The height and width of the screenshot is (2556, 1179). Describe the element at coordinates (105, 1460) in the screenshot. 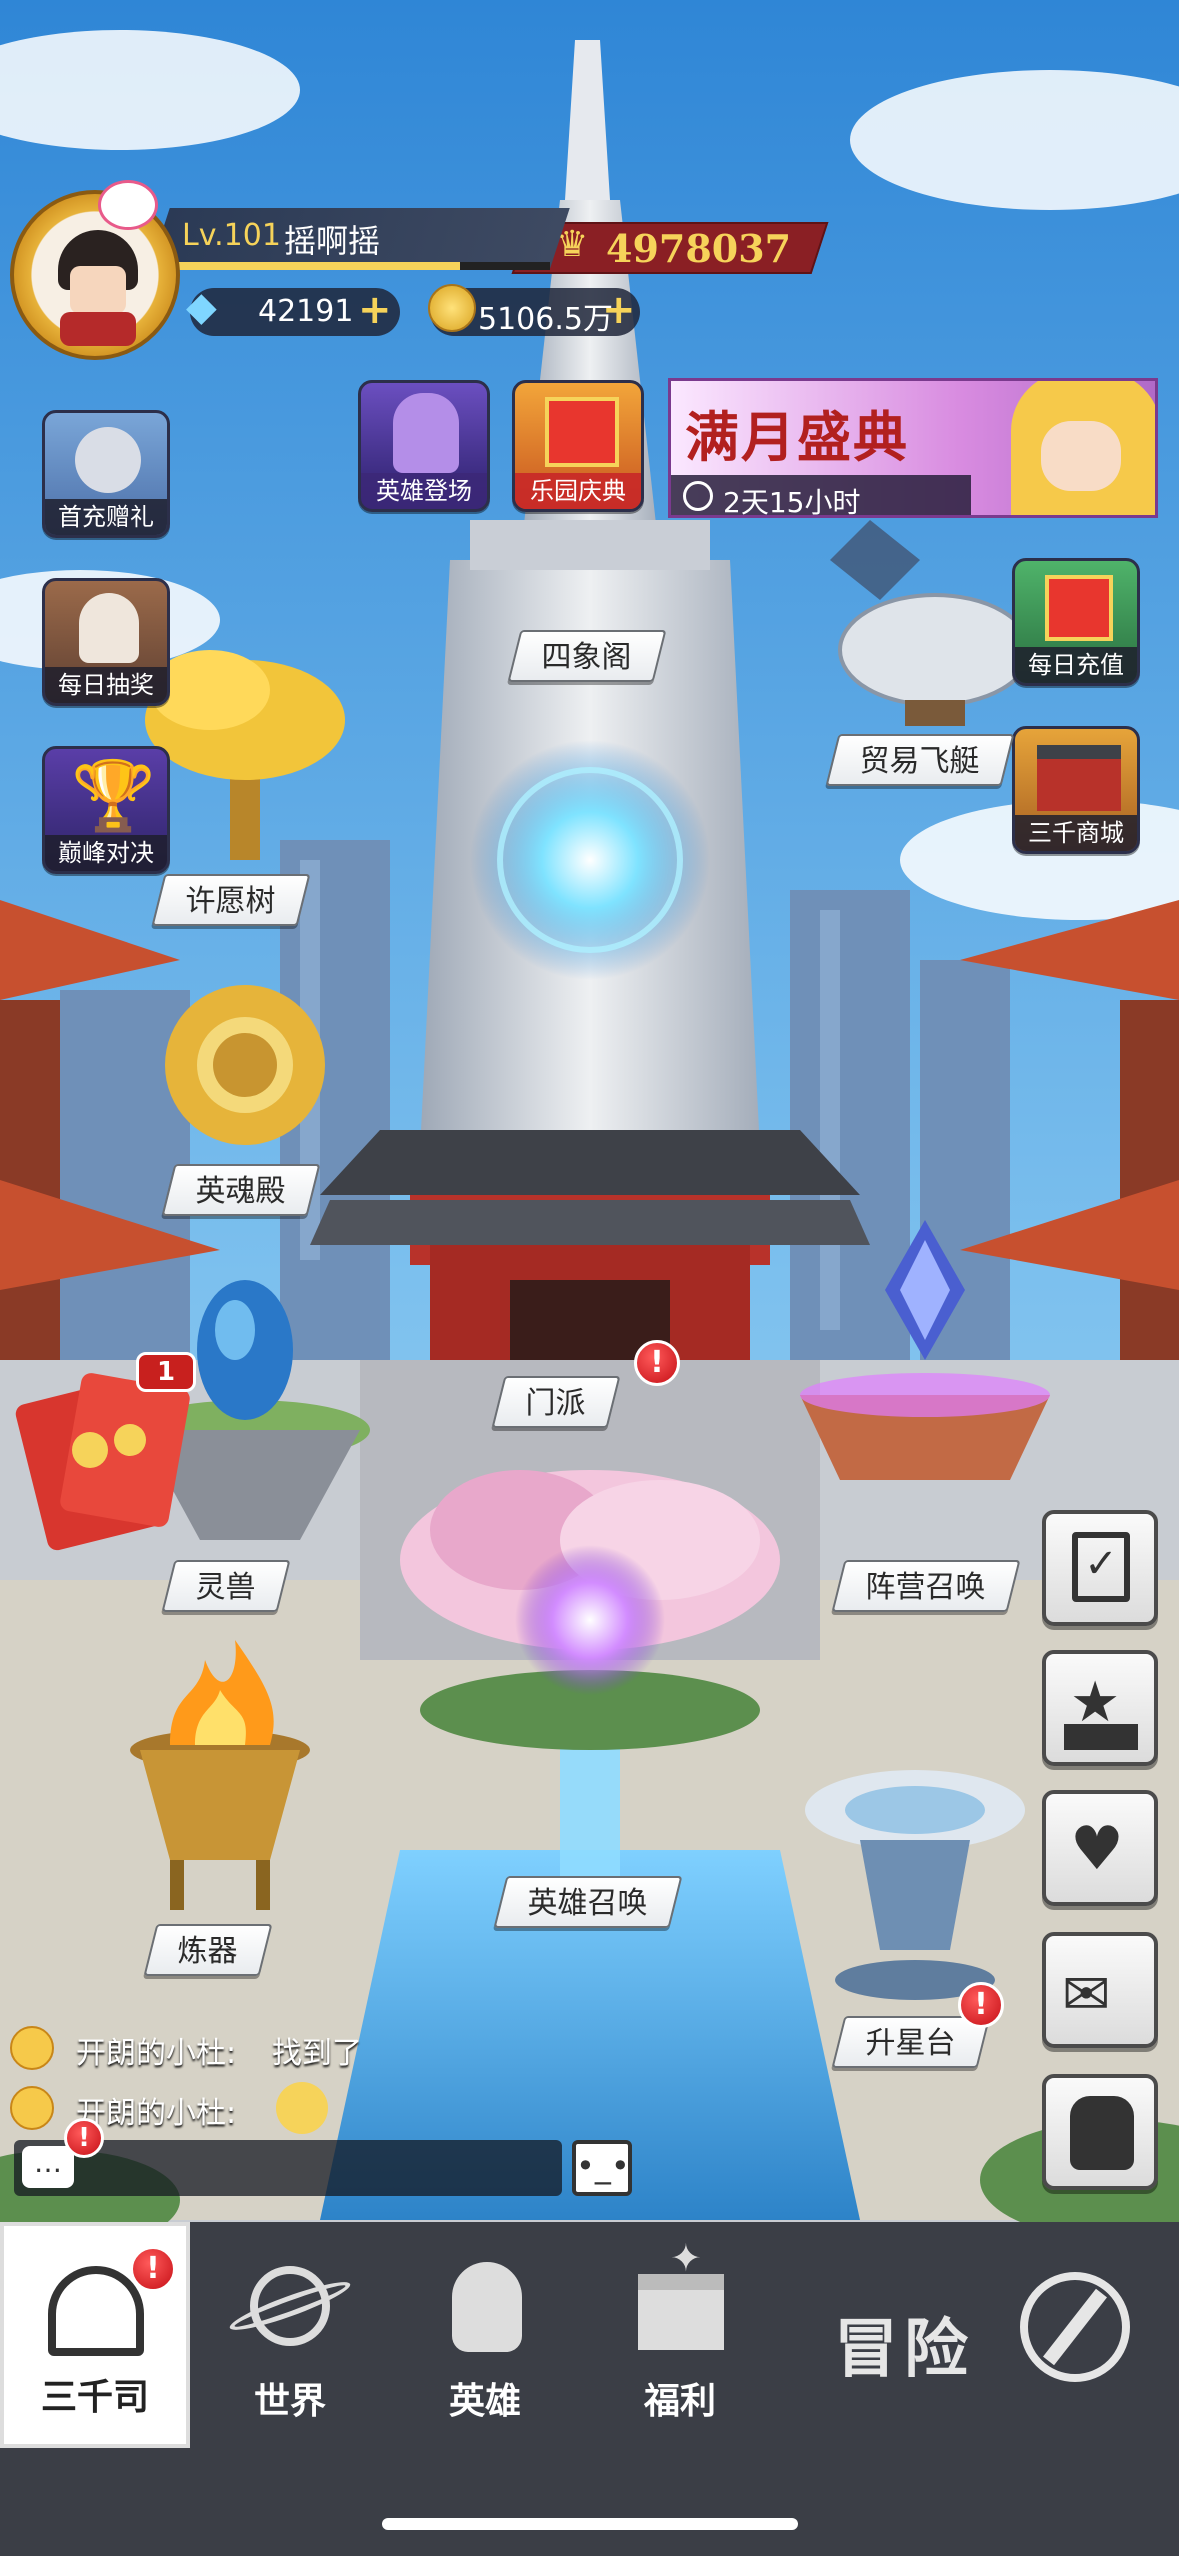

I see `red-envelope-button` at that location.